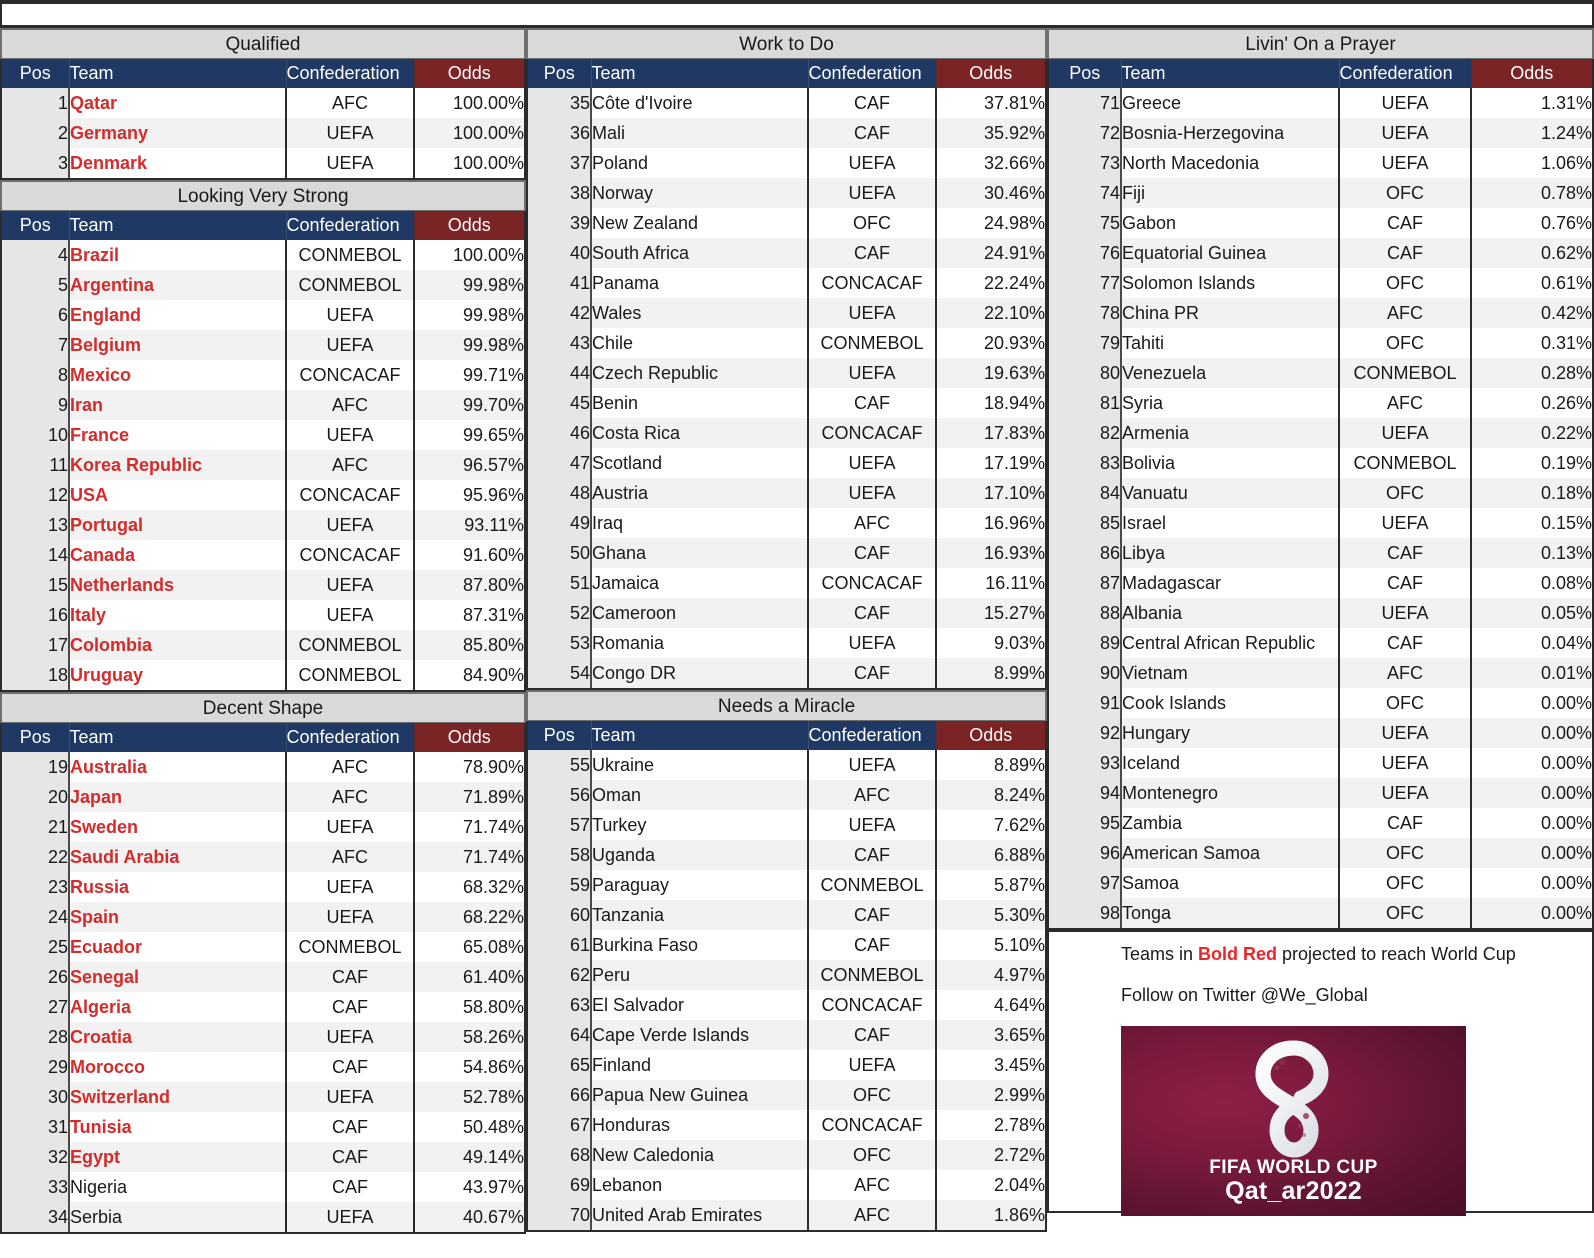  Describe the element at coordinates (263, 255) in the screenshot. I see `table-row: 4 Brazil CONMEBOL 100.00%` at that location.